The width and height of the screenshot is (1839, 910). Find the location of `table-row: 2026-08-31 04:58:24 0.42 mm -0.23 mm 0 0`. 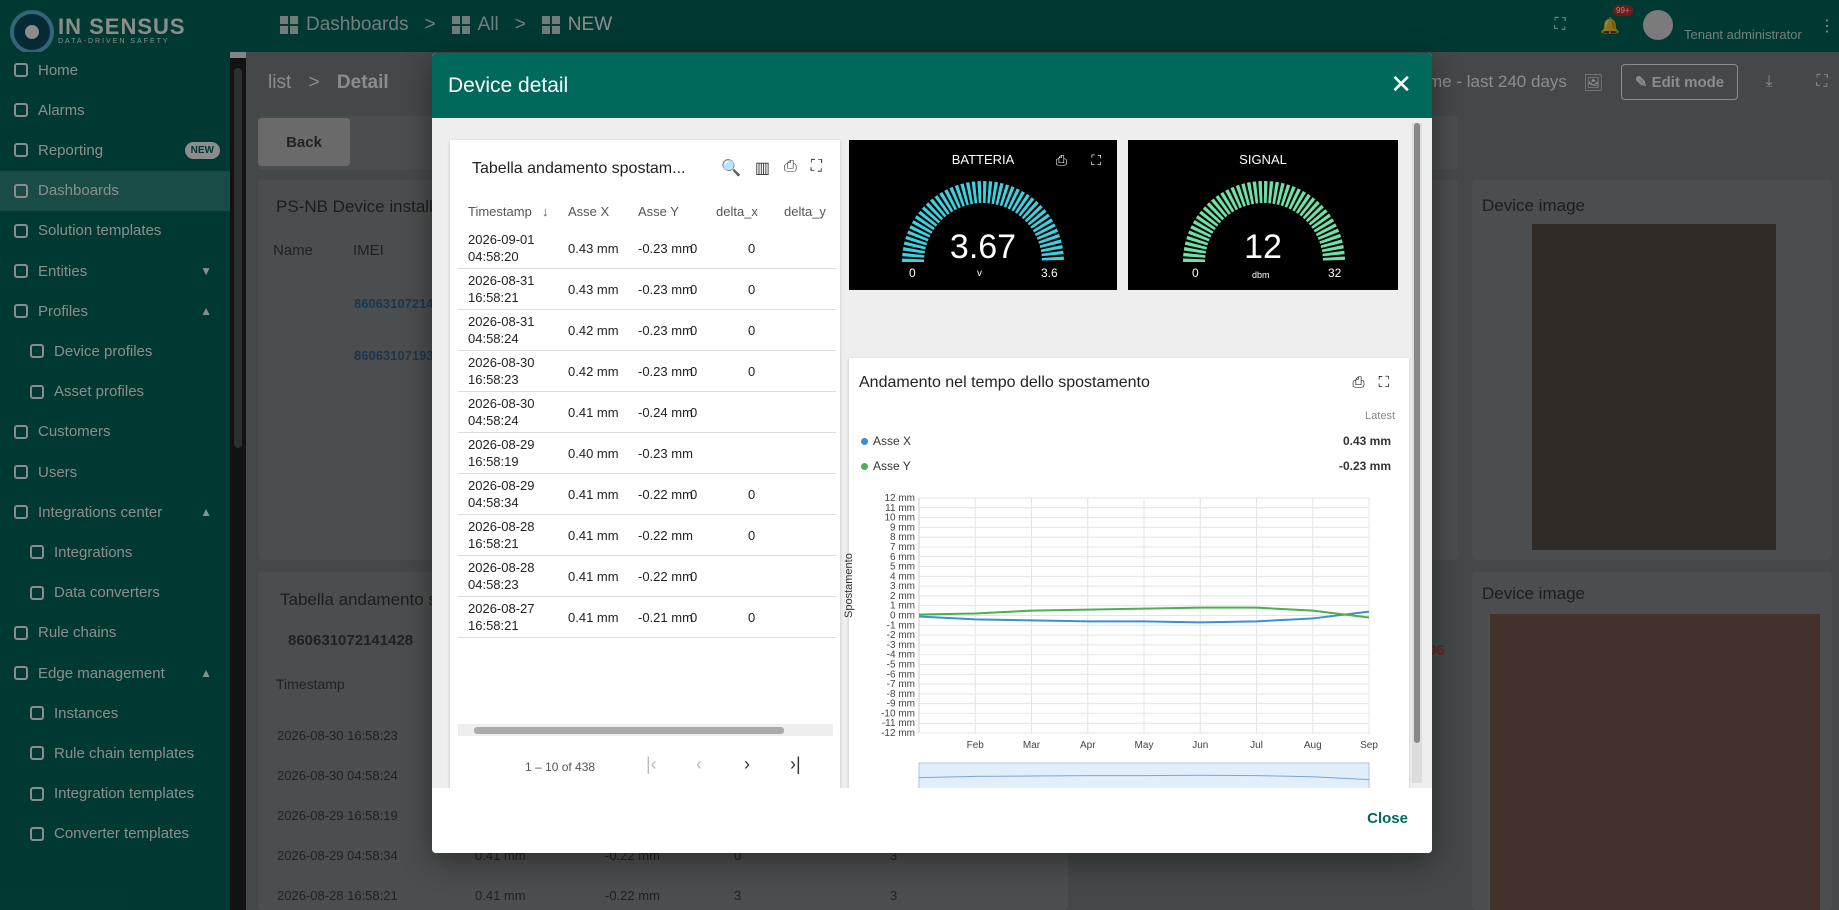

table-row: 2026-08-31 04:58:24 0.42 mm -0.23 mm 0 0 is located at coordinates (647, 330).